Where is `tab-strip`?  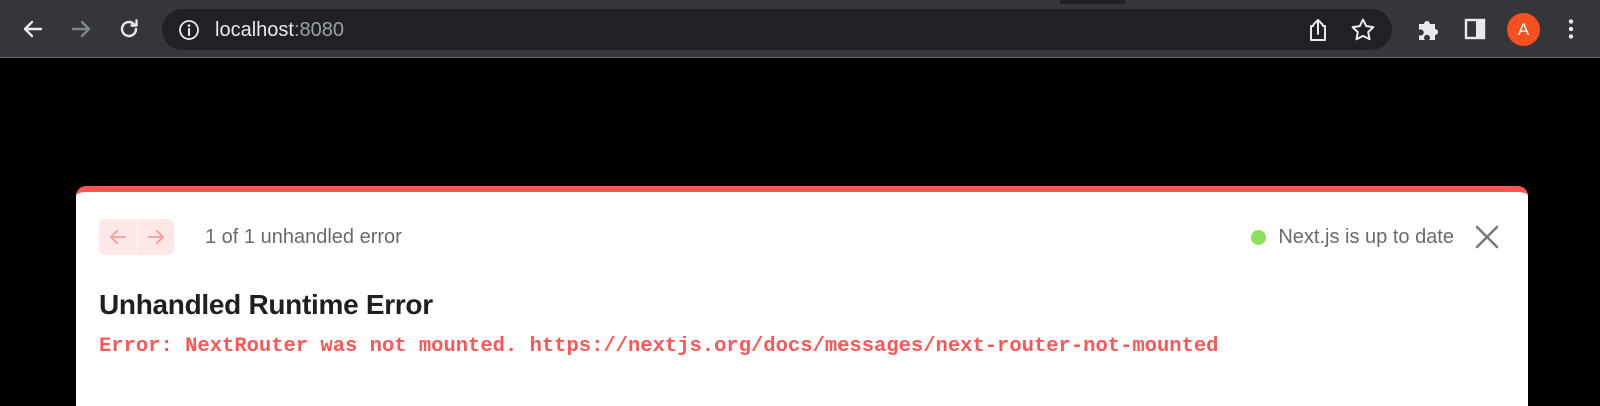 tab-strip is located at coordinates (800, 2).